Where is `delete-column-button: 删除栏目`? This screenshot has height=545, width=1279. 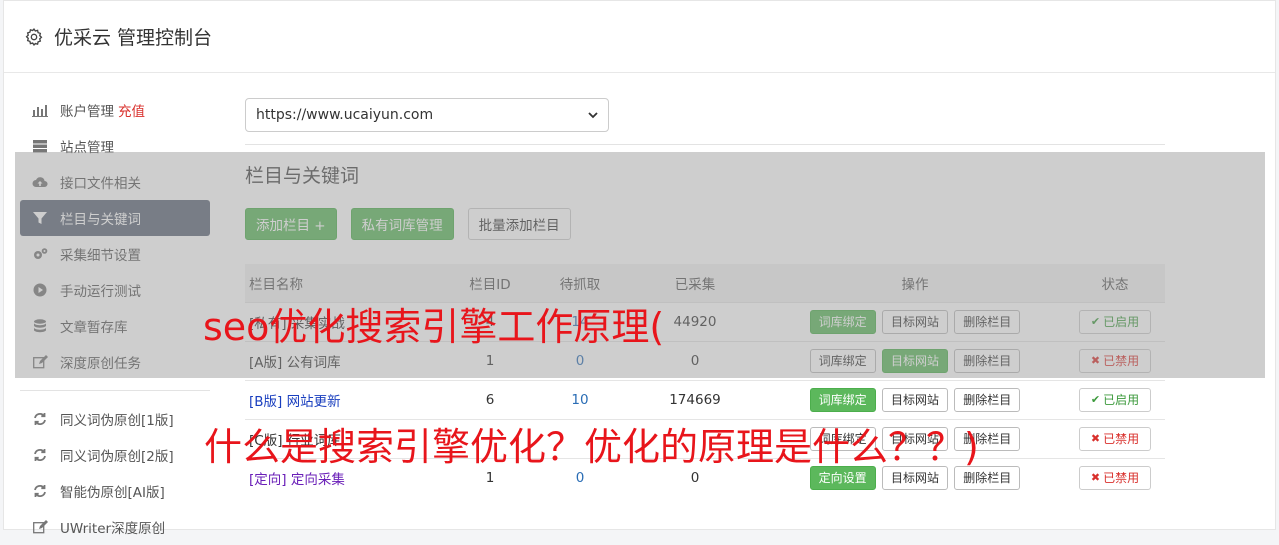
delete-column-button: 删除栏目 is located at coordinates (987, 399).